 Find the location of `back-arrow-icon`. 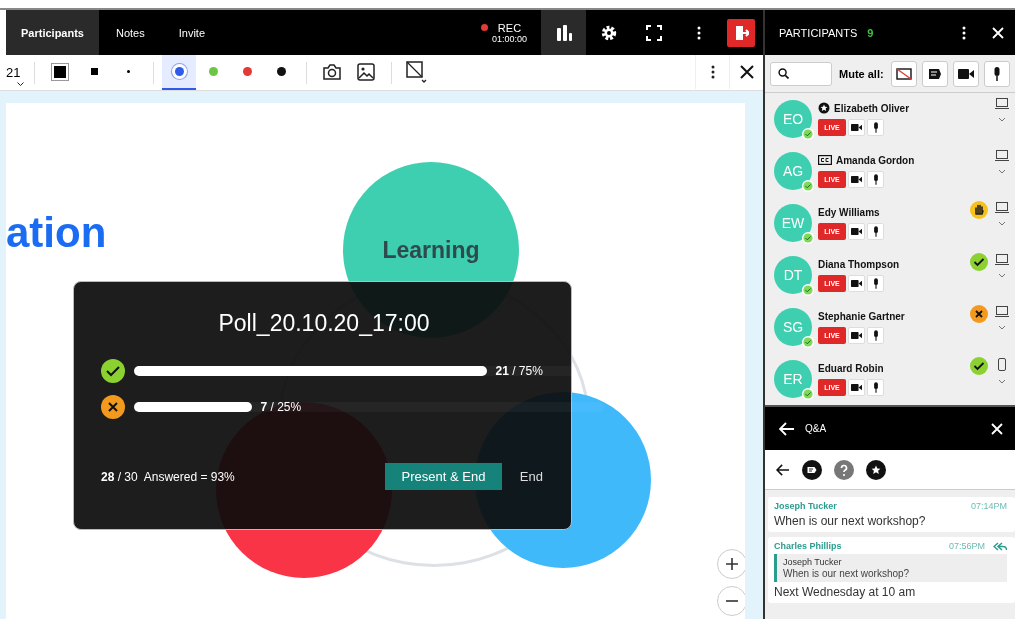

back-arrow-icon is located at coordinates (783, 469).